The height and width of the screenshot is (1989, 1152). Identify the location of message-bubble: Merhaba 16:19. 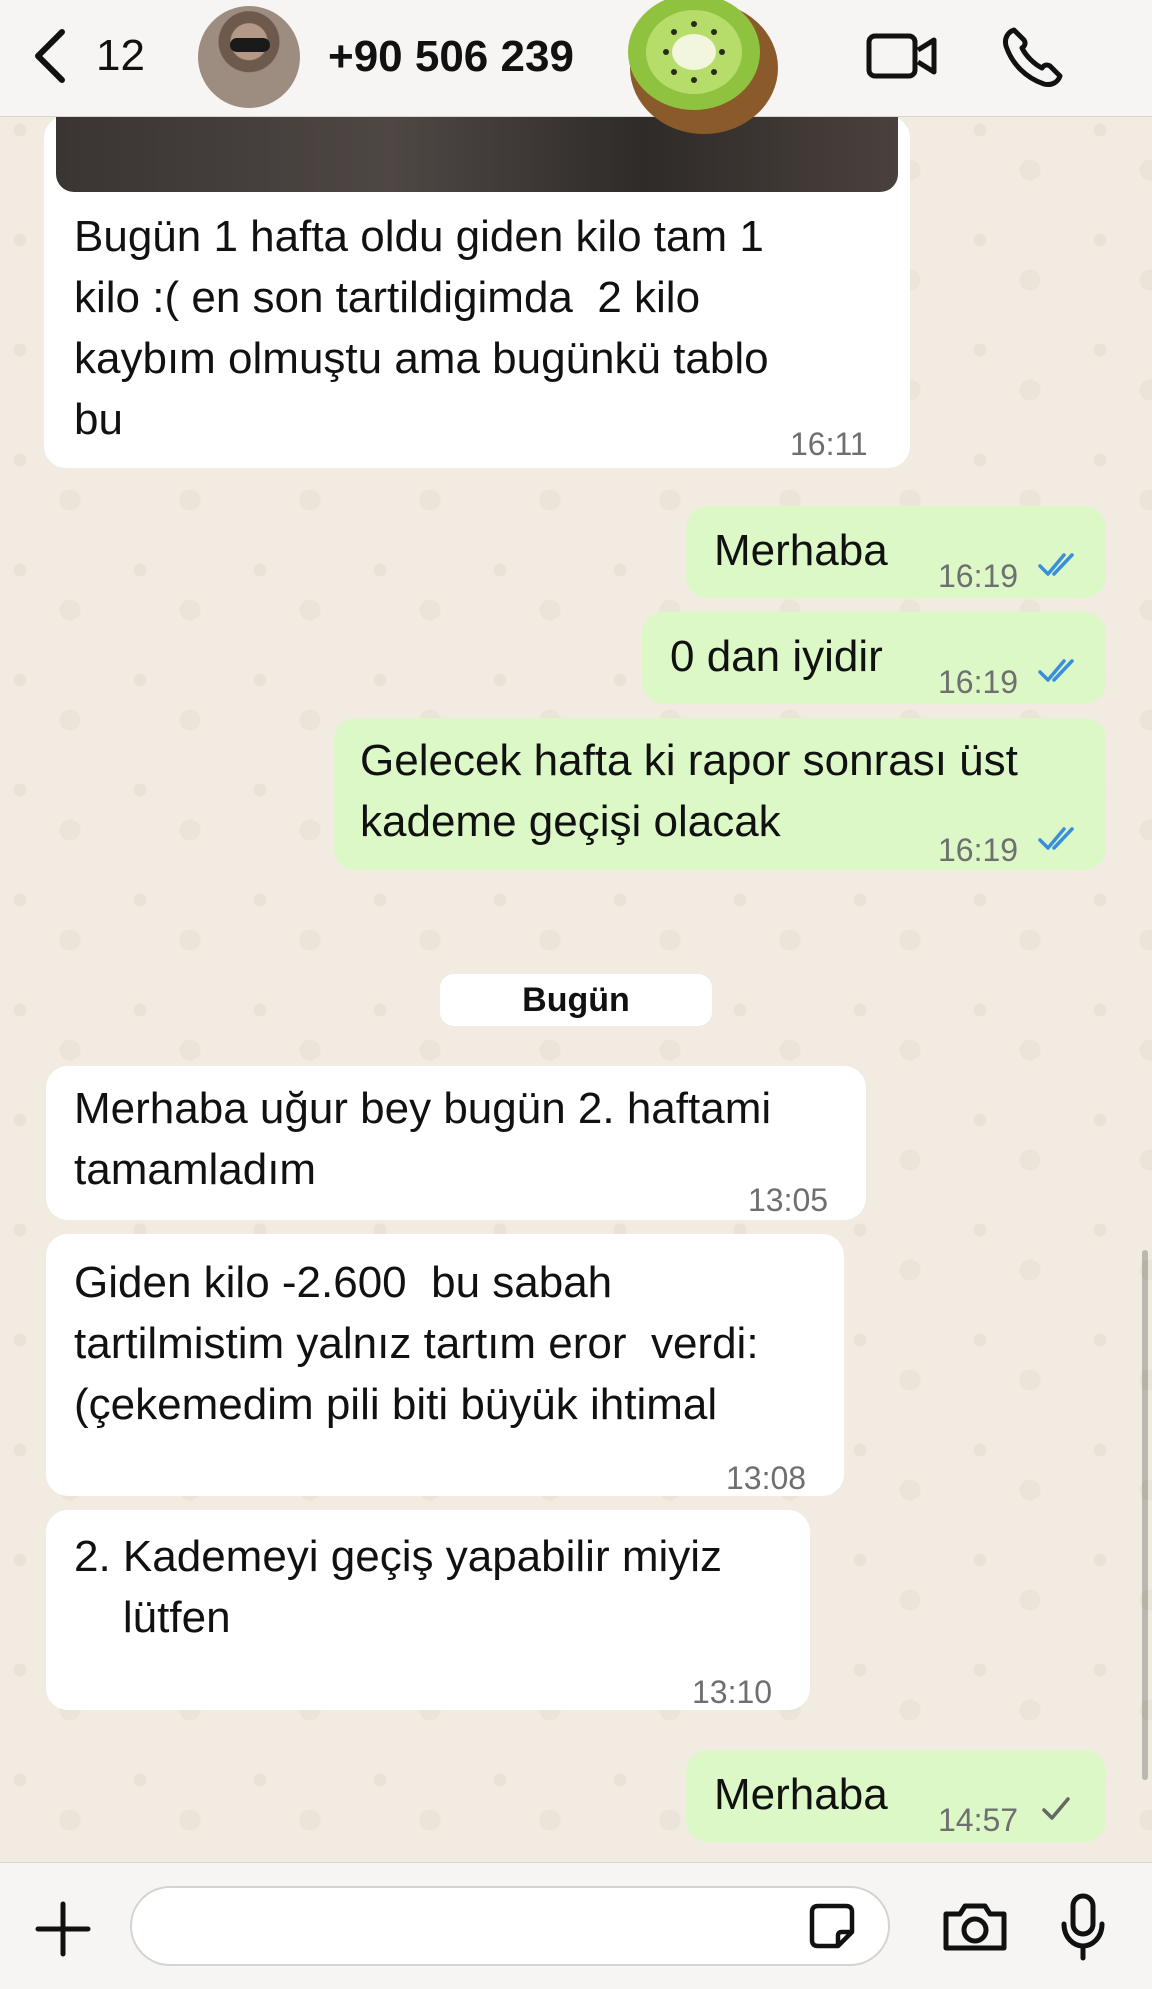
(896, 552).